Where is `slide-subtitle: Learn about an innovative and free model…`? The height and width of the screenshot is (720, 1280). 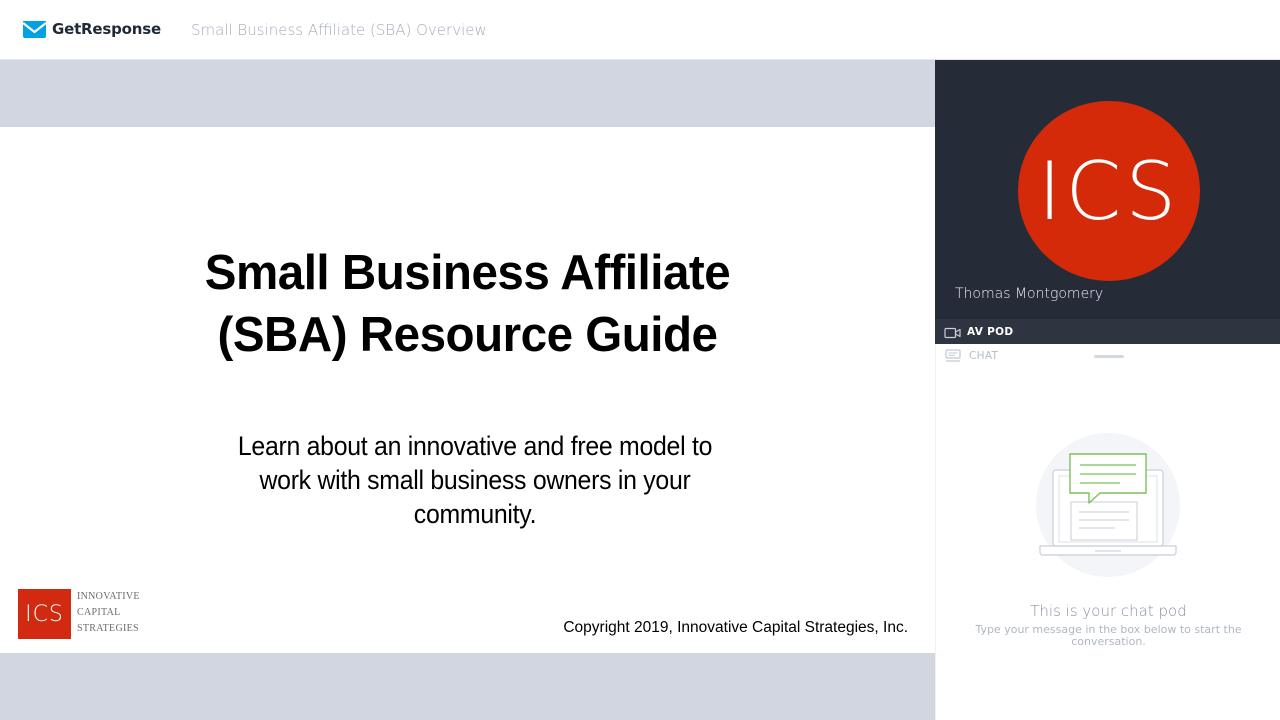
slide-subtitle: Learn about an innovative and free model… is located at coordinates (475, 480).